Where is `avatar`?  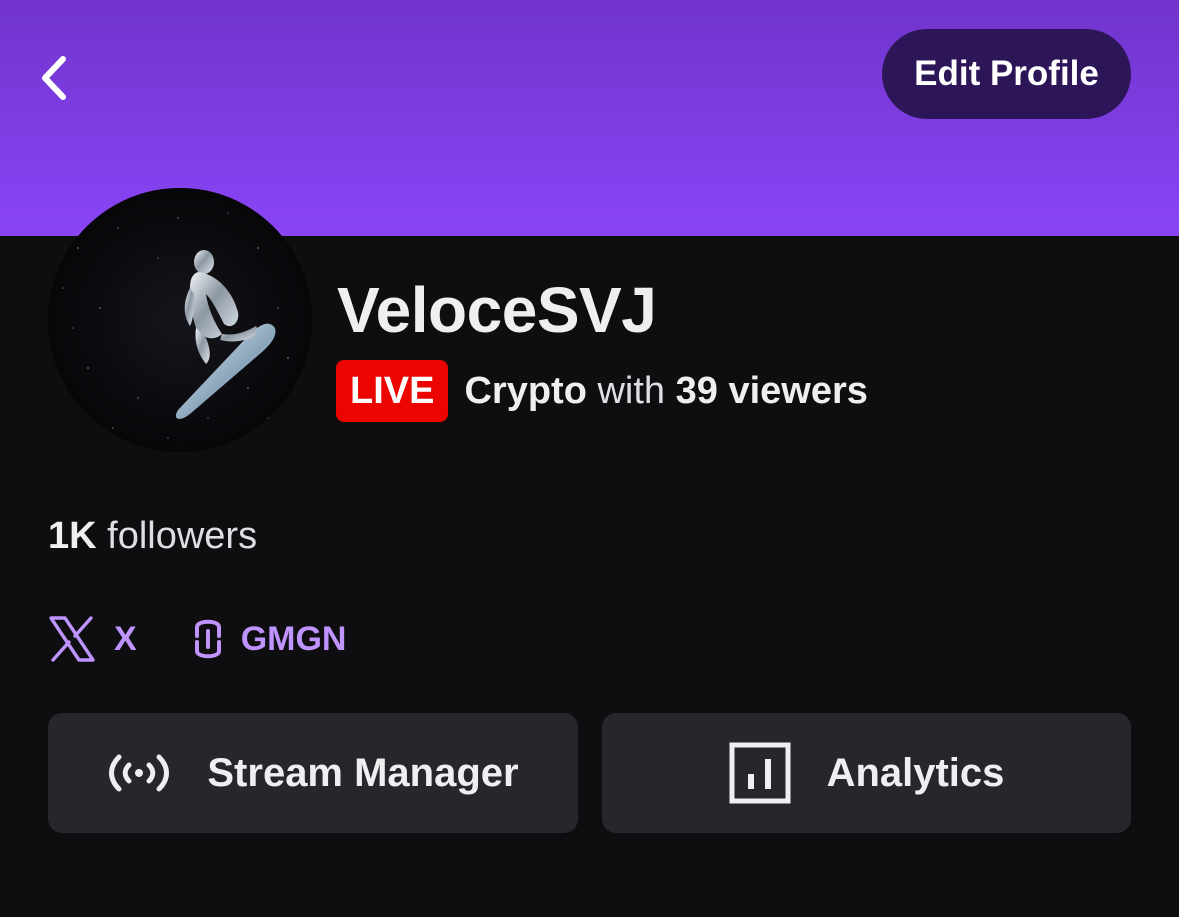 avatar is located at coordinates (180, 320).